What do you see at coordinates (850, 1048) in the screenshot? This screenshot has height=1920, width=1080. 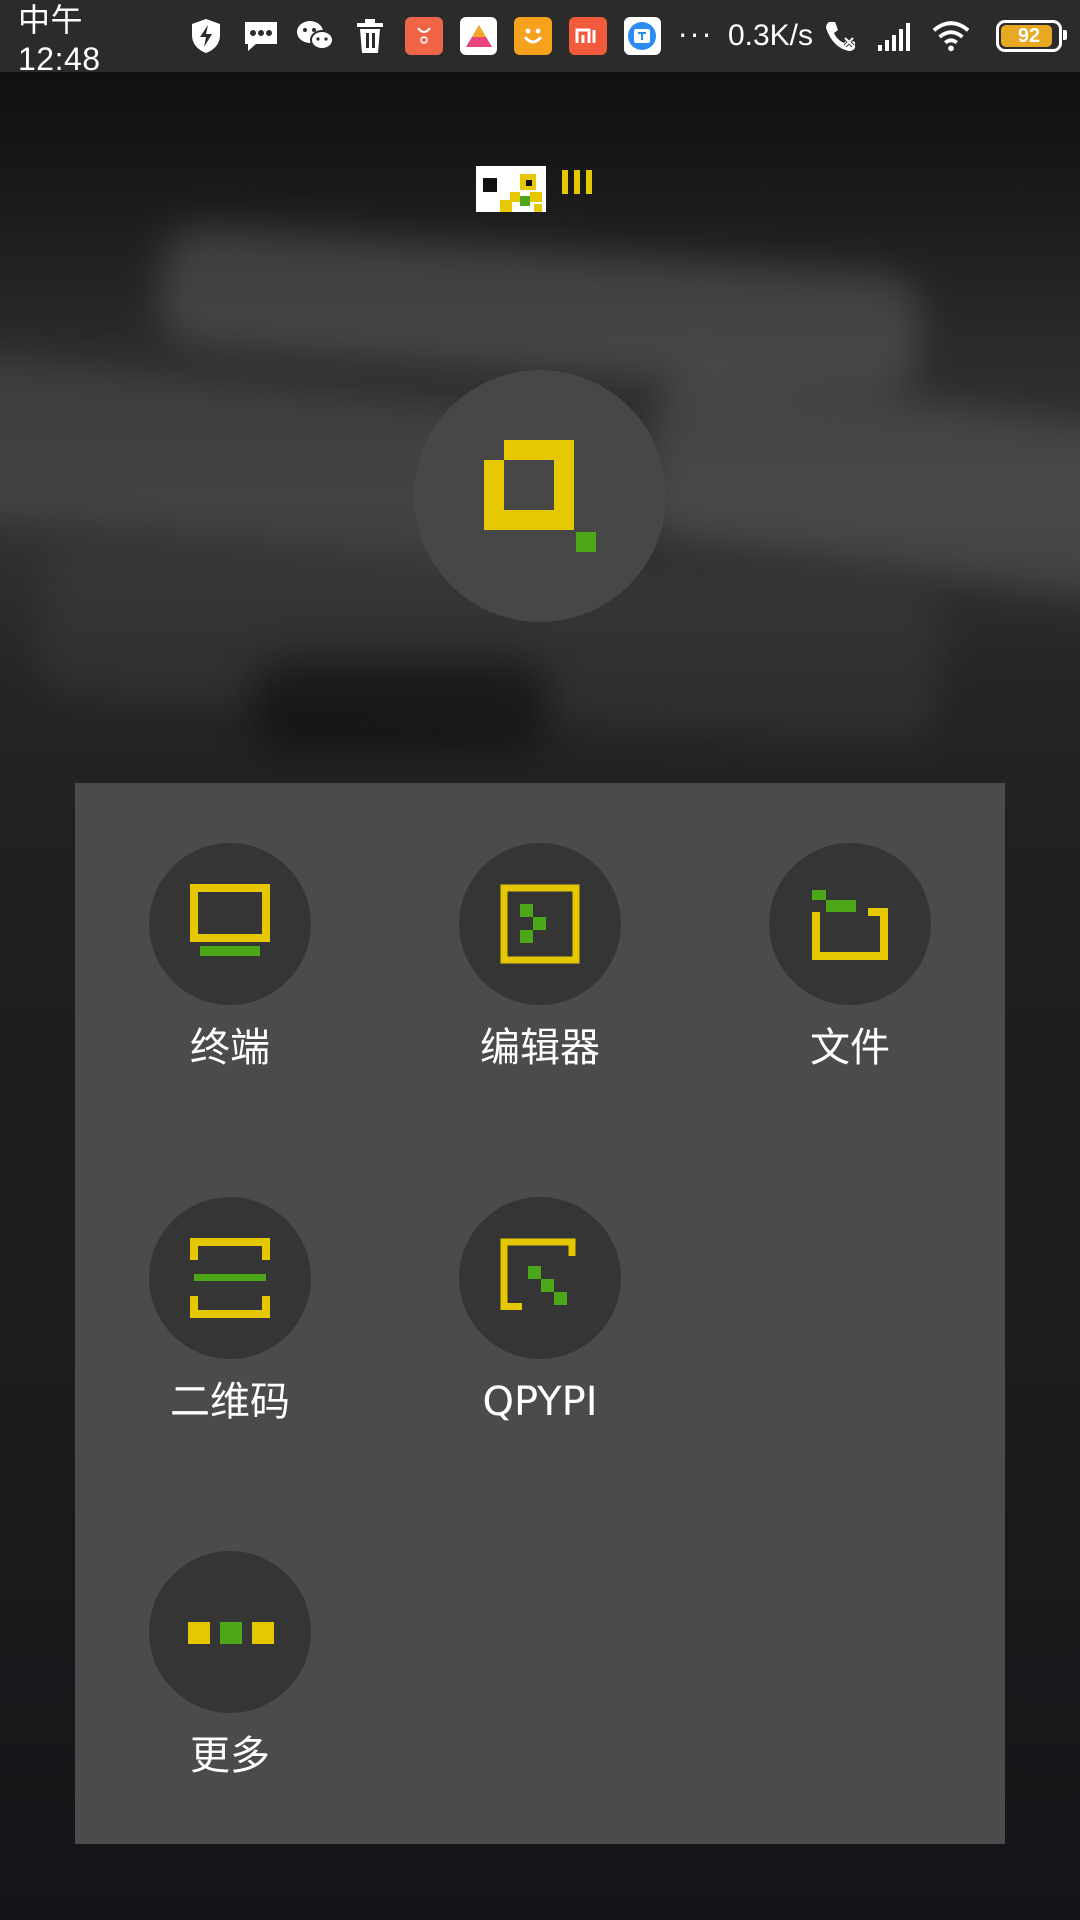 I see `menu-label: 文件` at bounding box center [850, 1048].